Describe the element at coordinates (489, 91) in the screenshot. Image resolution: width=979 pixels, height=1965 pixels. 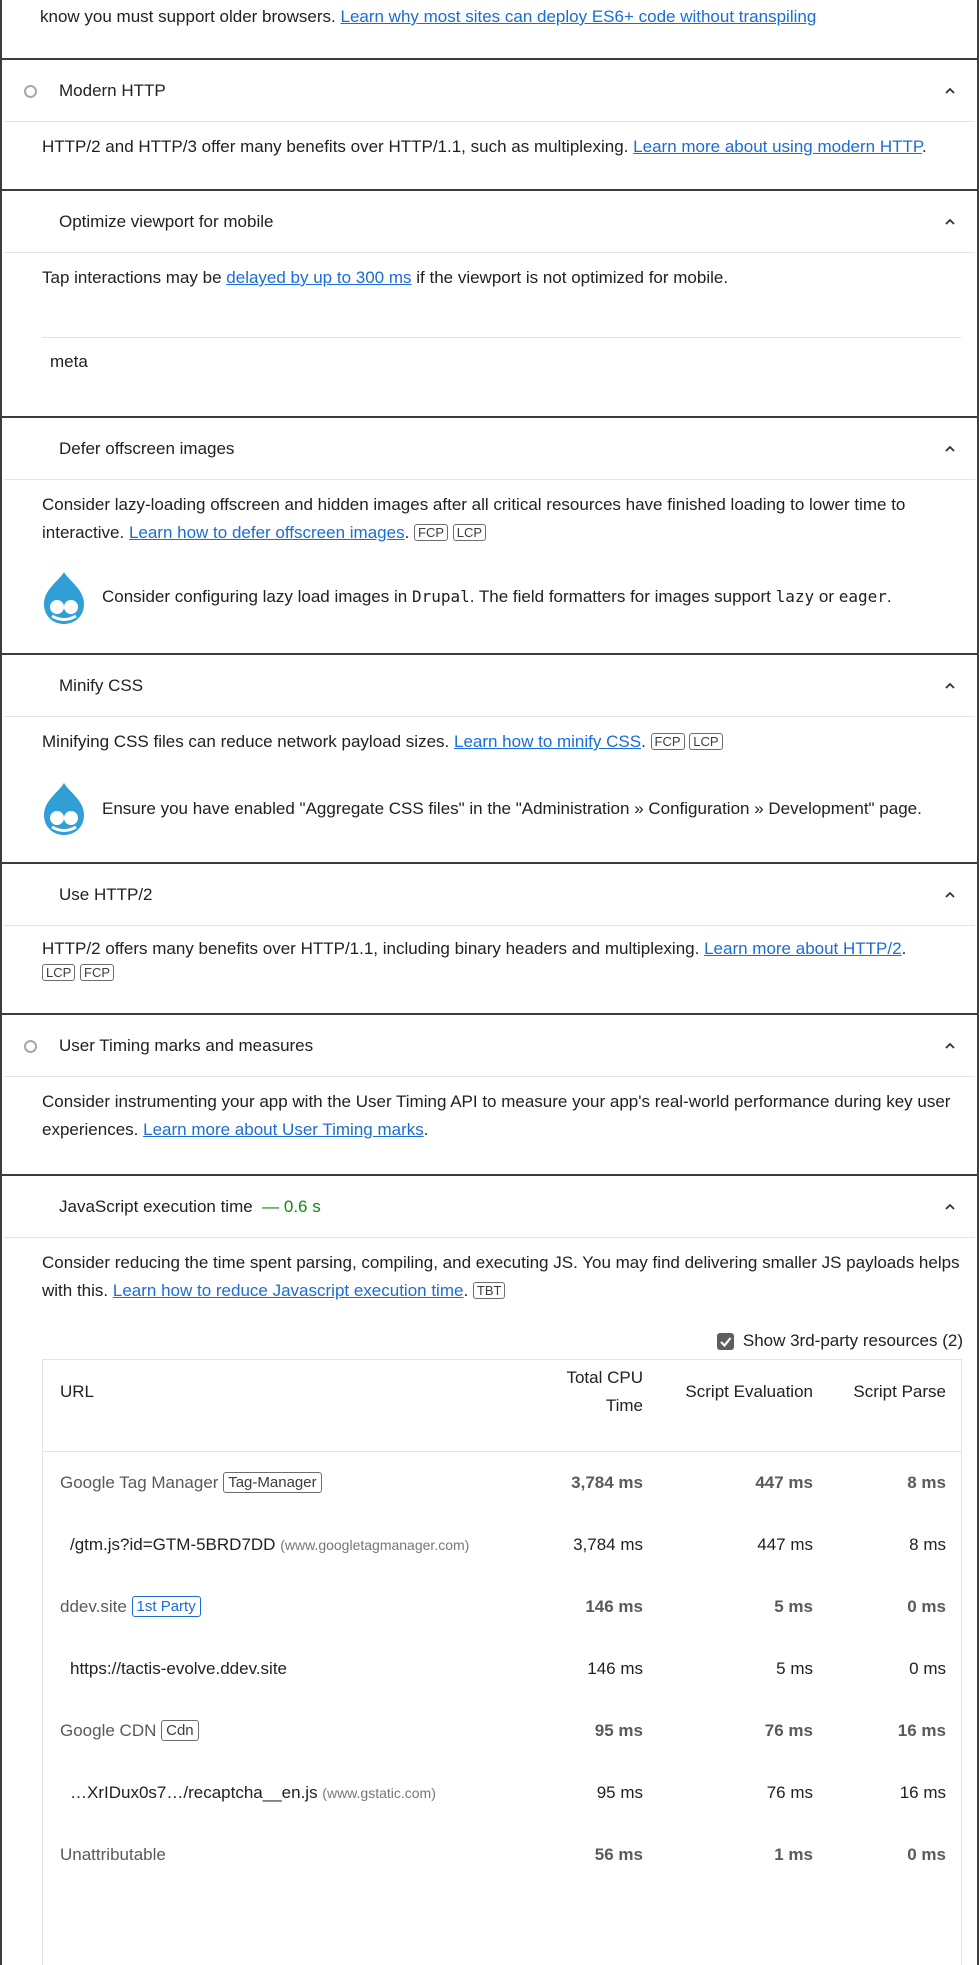
I see `audit-header: Modern HTTP` at that location.